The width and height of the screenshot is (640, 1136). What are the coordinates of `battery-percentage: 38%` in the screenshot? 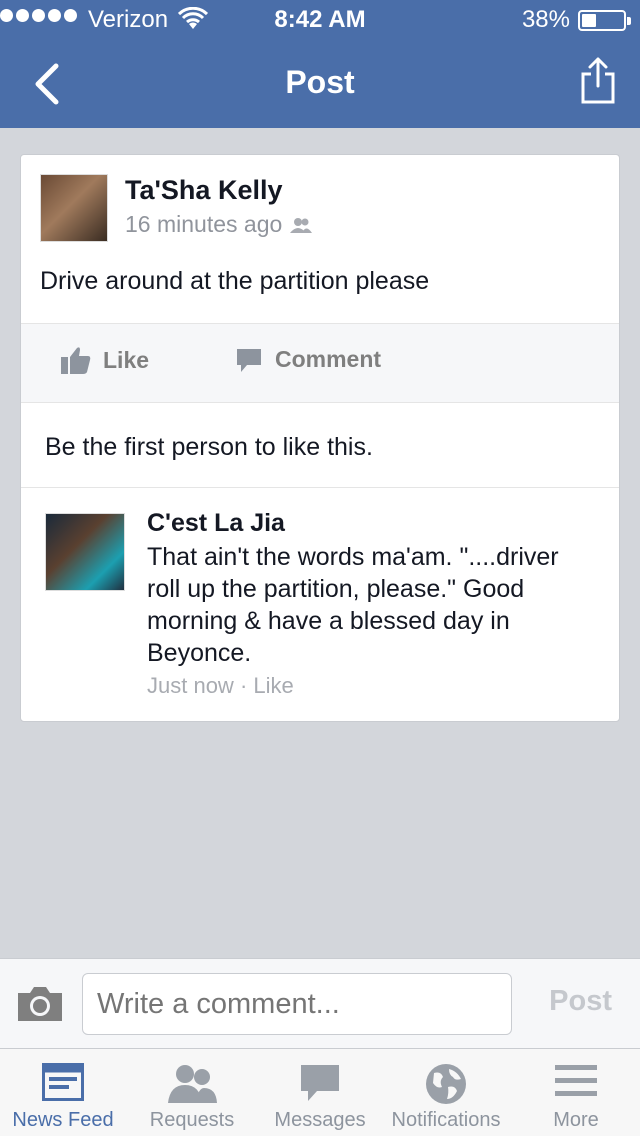 It's located at (545, 19).